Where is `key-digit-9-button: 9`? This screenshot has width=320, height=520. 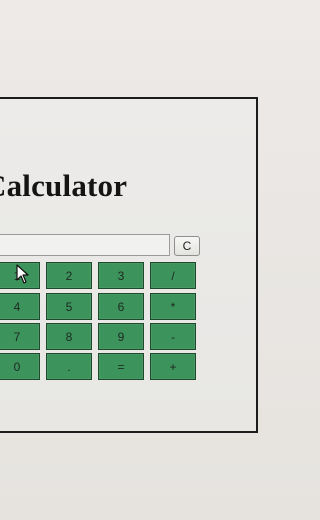
key-digit-9-button: 9 is located at coordinates (121, 336).